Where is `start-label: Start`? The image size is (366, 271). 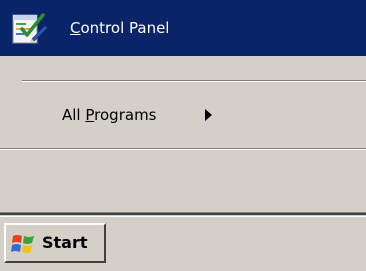 start-label: Start is located at coordinates (65, 242).